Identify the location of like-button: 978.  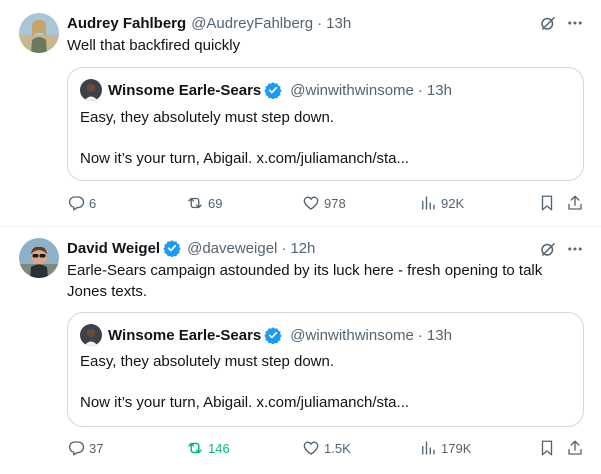
(324, 203).